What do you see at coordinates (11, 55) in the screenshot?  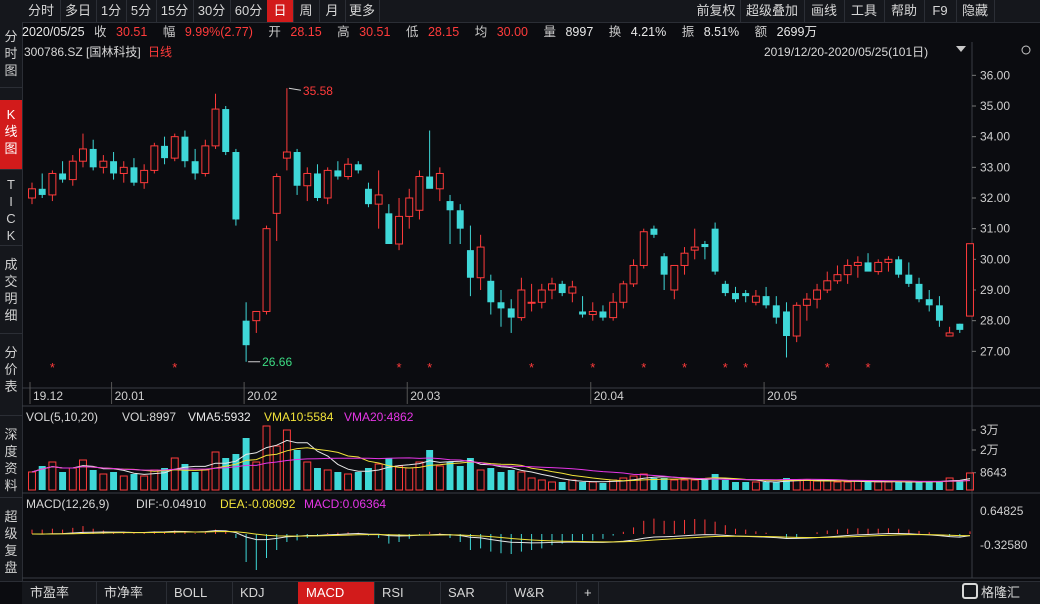 I see `left-tab: 分时图` at bounding box center [11, 55].